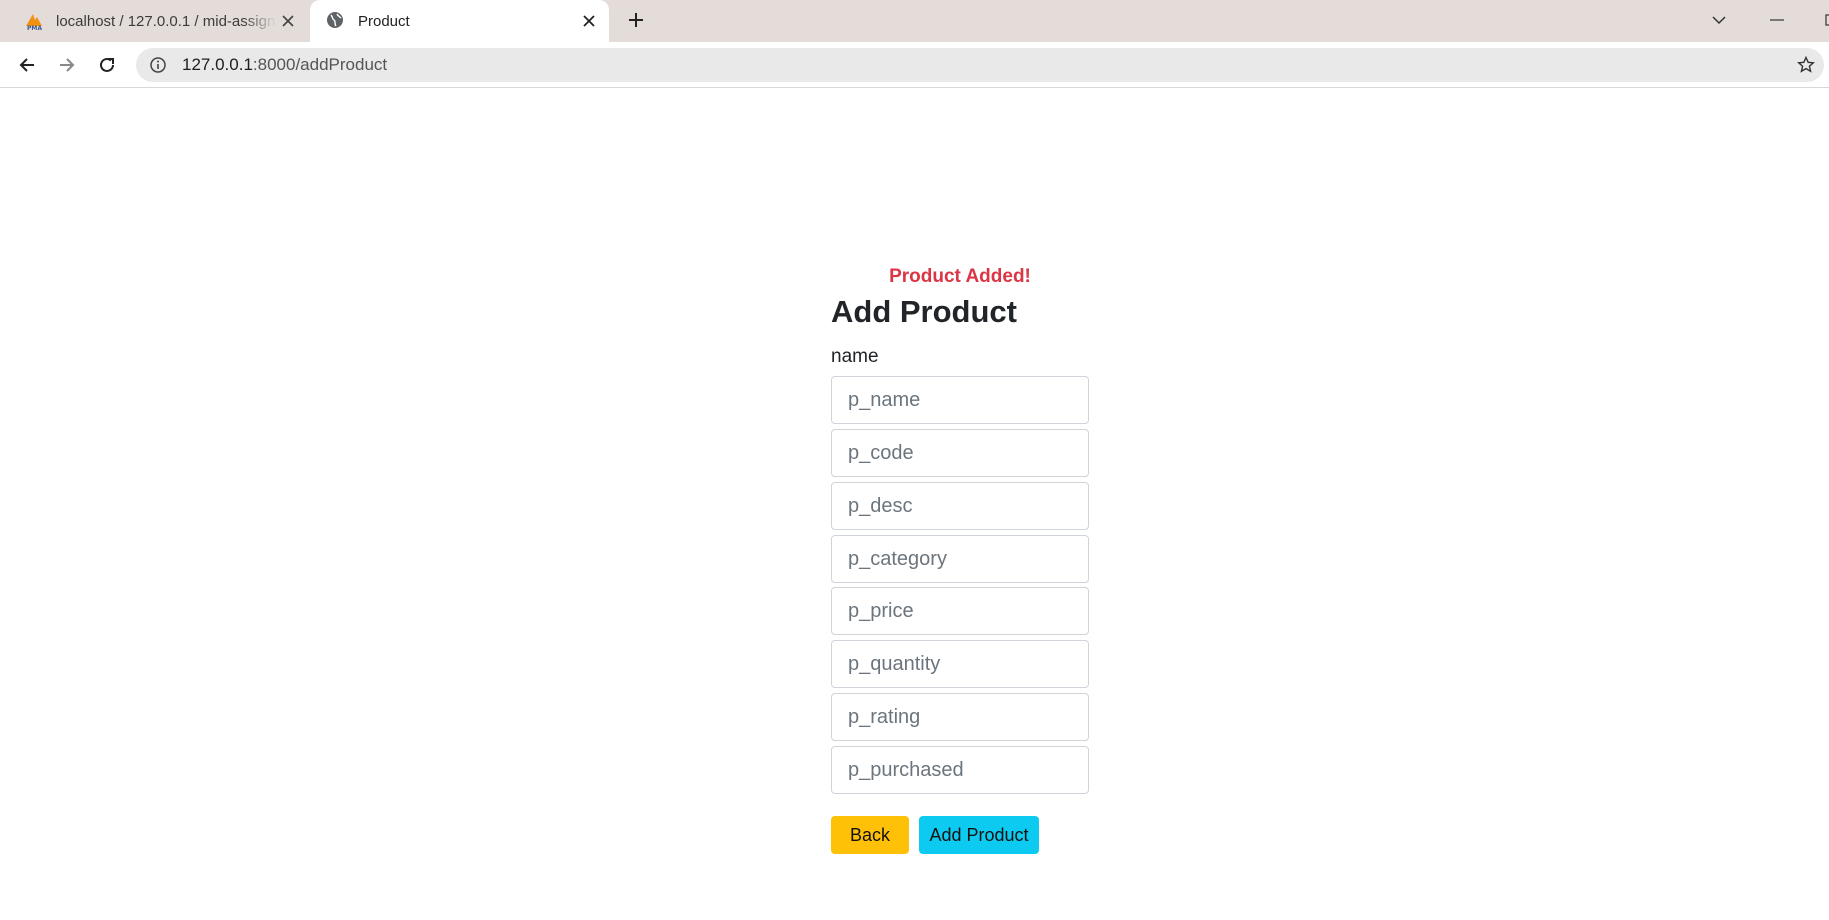 The image size is (1829, 920). Describe the element at coordinates (1822, 20) in the screenshot. I see `maximize-icon` at that location.